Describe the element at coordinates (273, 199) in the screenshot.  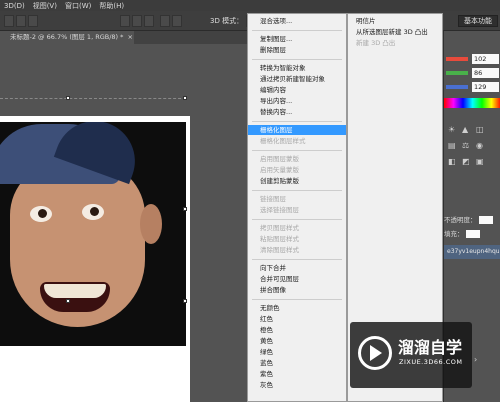
I see `context-menu-item: 链接图层` at that location.